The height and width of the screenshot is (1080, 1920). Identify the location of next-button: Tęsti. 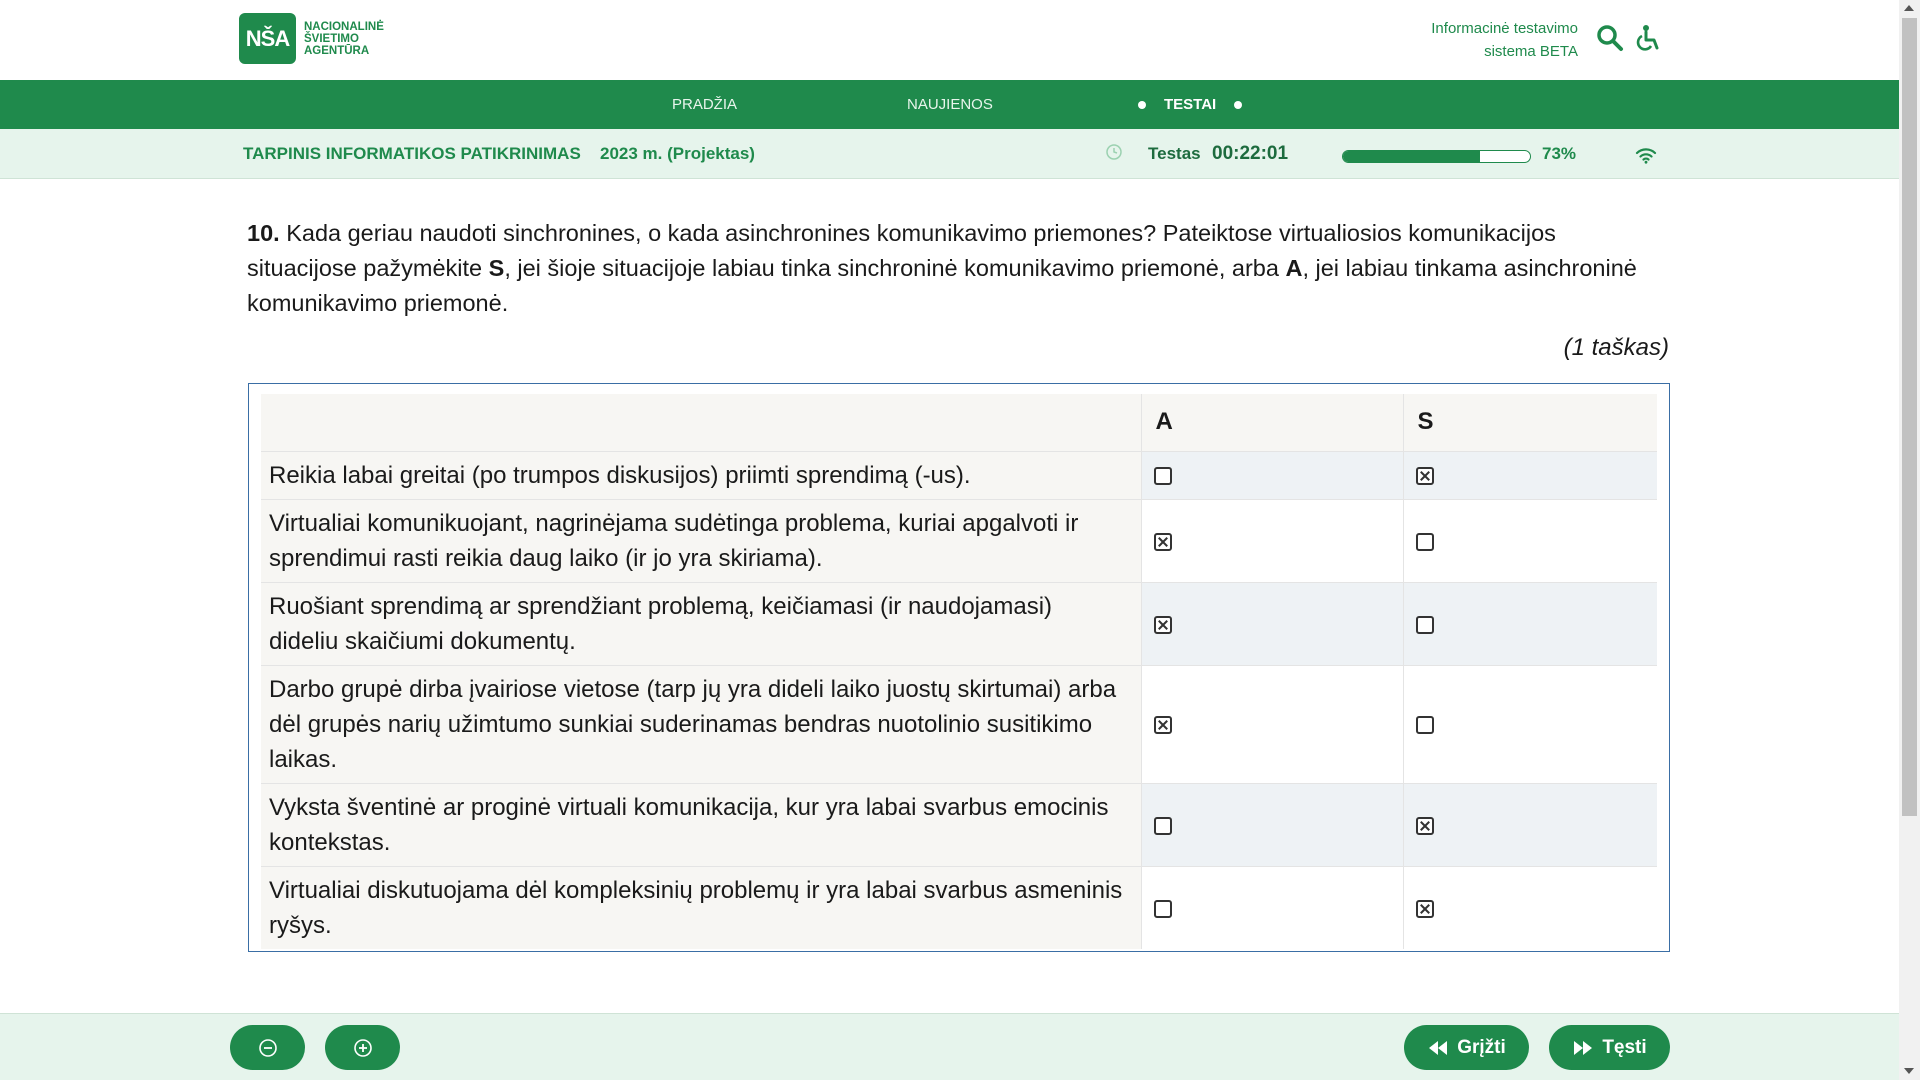
(1609, 1047).